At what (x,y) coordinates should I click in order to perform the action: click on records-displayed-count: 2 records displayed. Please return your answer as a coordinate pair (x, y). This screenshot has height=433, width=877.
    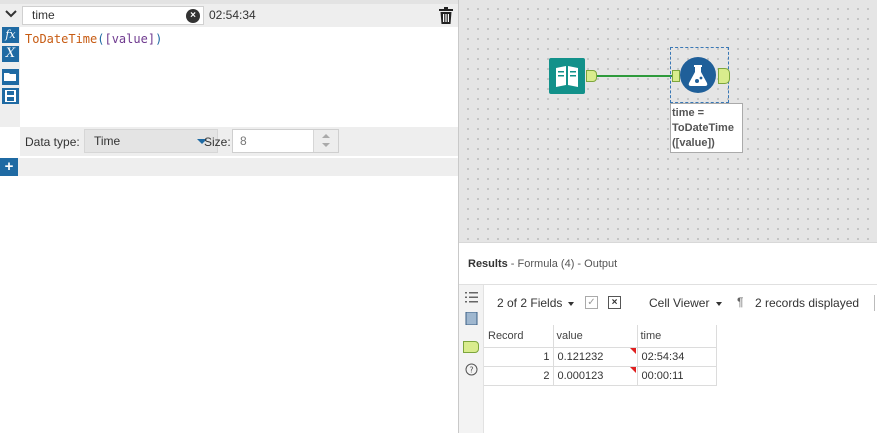
    Looking at the image, I should click on (807, 303).